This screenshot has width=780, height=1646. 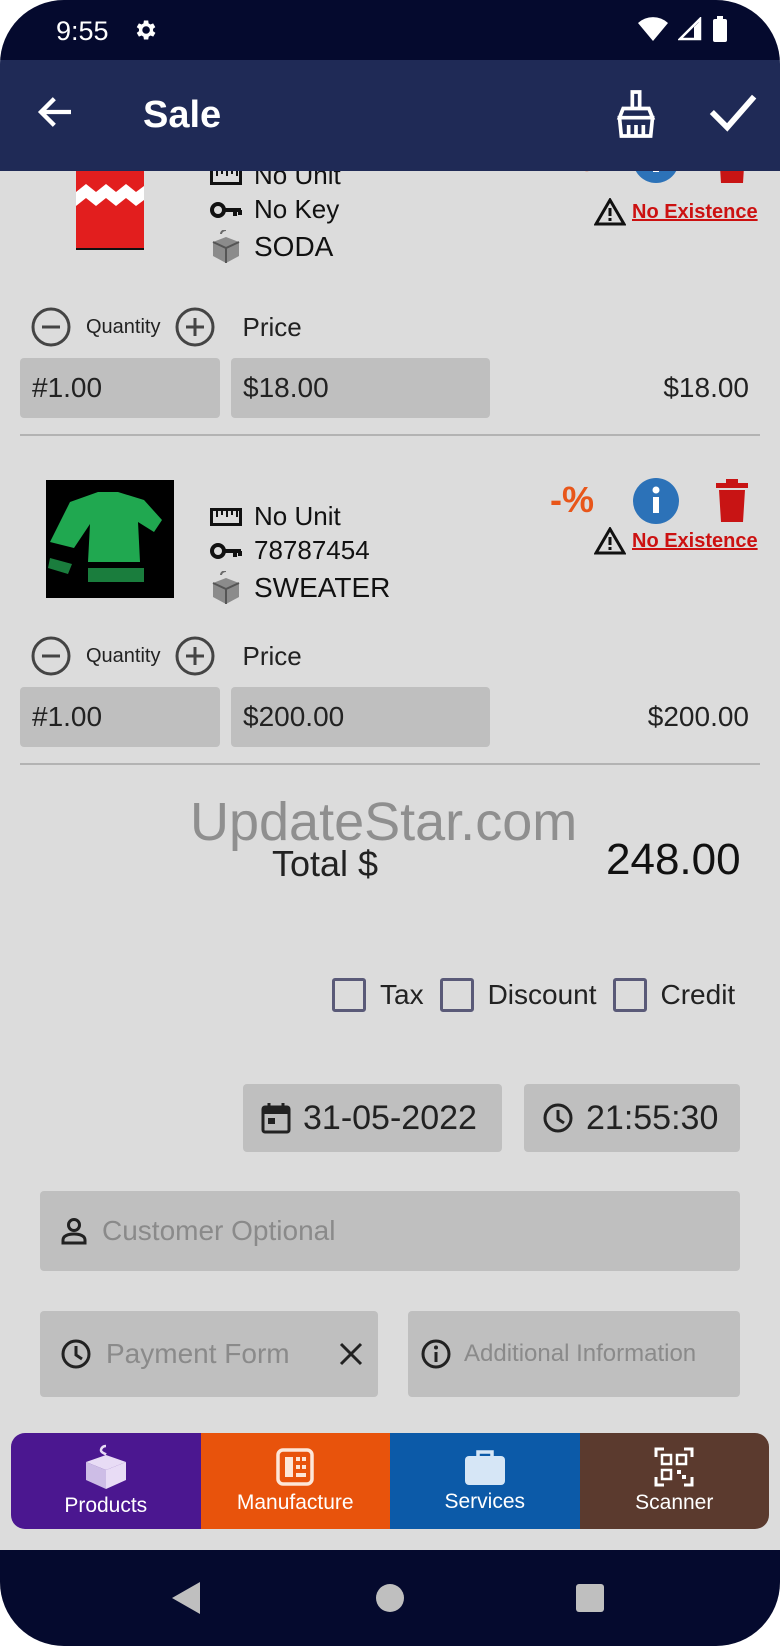 I want to click on total-value: 248.00, so click(x=673, y=859).